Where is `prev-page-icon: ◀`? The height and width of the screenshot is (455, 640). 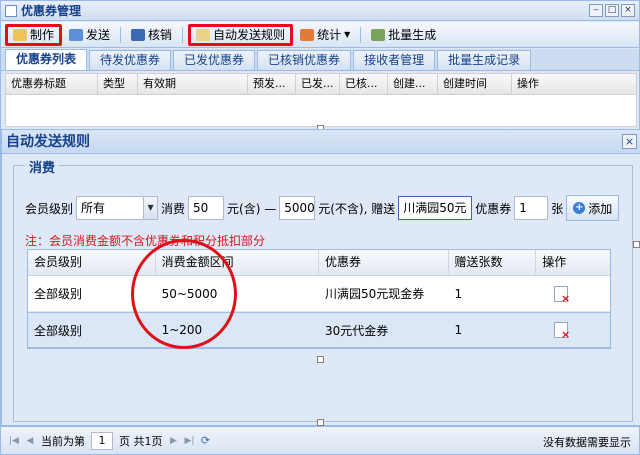 prev-page-icon: ◀ is located at coordinates (30, 441).